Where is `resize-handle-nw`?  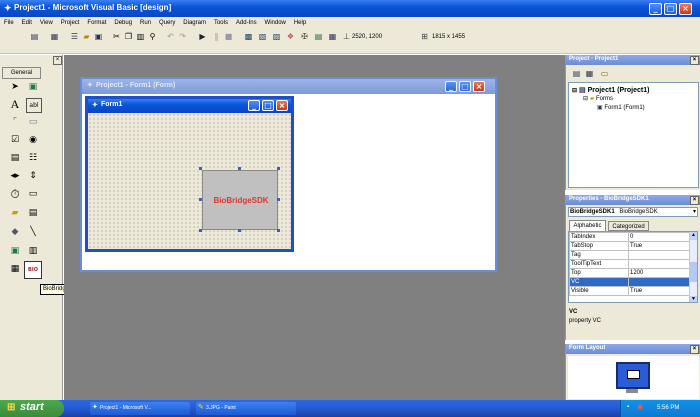 resize-handle-nw is located at coordinates (200, 168).